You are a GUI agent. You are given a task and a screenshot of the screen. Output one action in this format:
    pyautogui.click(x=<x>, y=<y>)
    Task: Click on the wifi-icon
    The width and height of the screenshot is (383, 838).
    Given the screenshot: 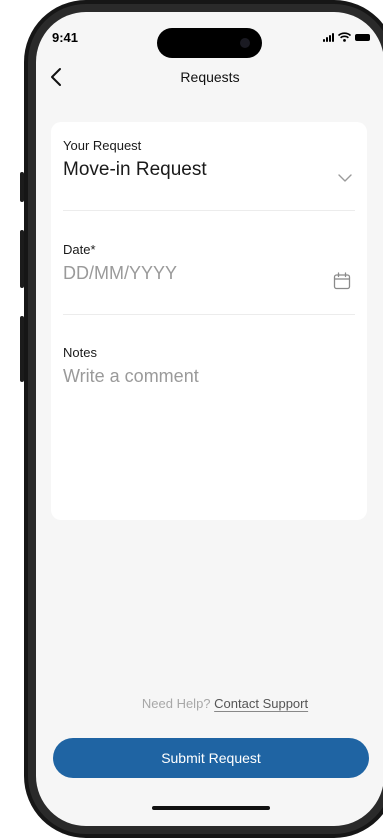 What is the action you would take?
    pyautogui.click(x=344, y=37)
    